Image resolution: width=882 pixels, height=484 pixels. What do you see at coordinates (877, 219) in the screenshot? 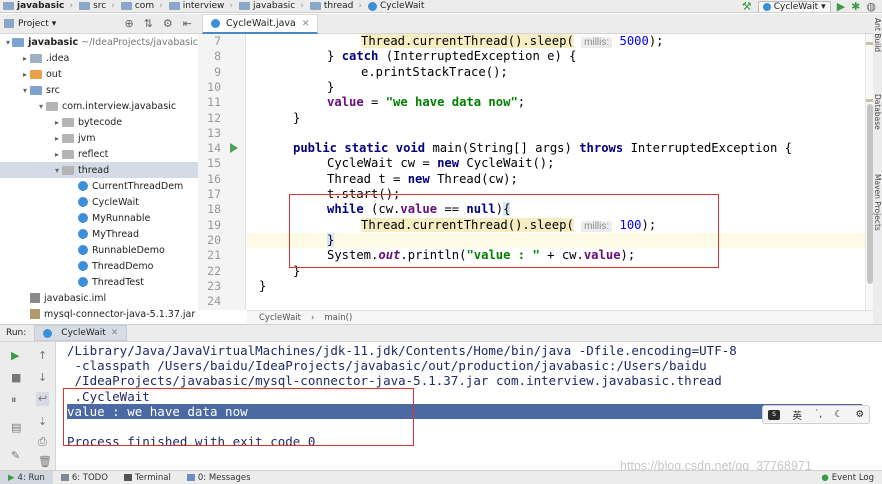
I see `maven-projects-tab: Maven Projects` at bounding box center [877, 219].